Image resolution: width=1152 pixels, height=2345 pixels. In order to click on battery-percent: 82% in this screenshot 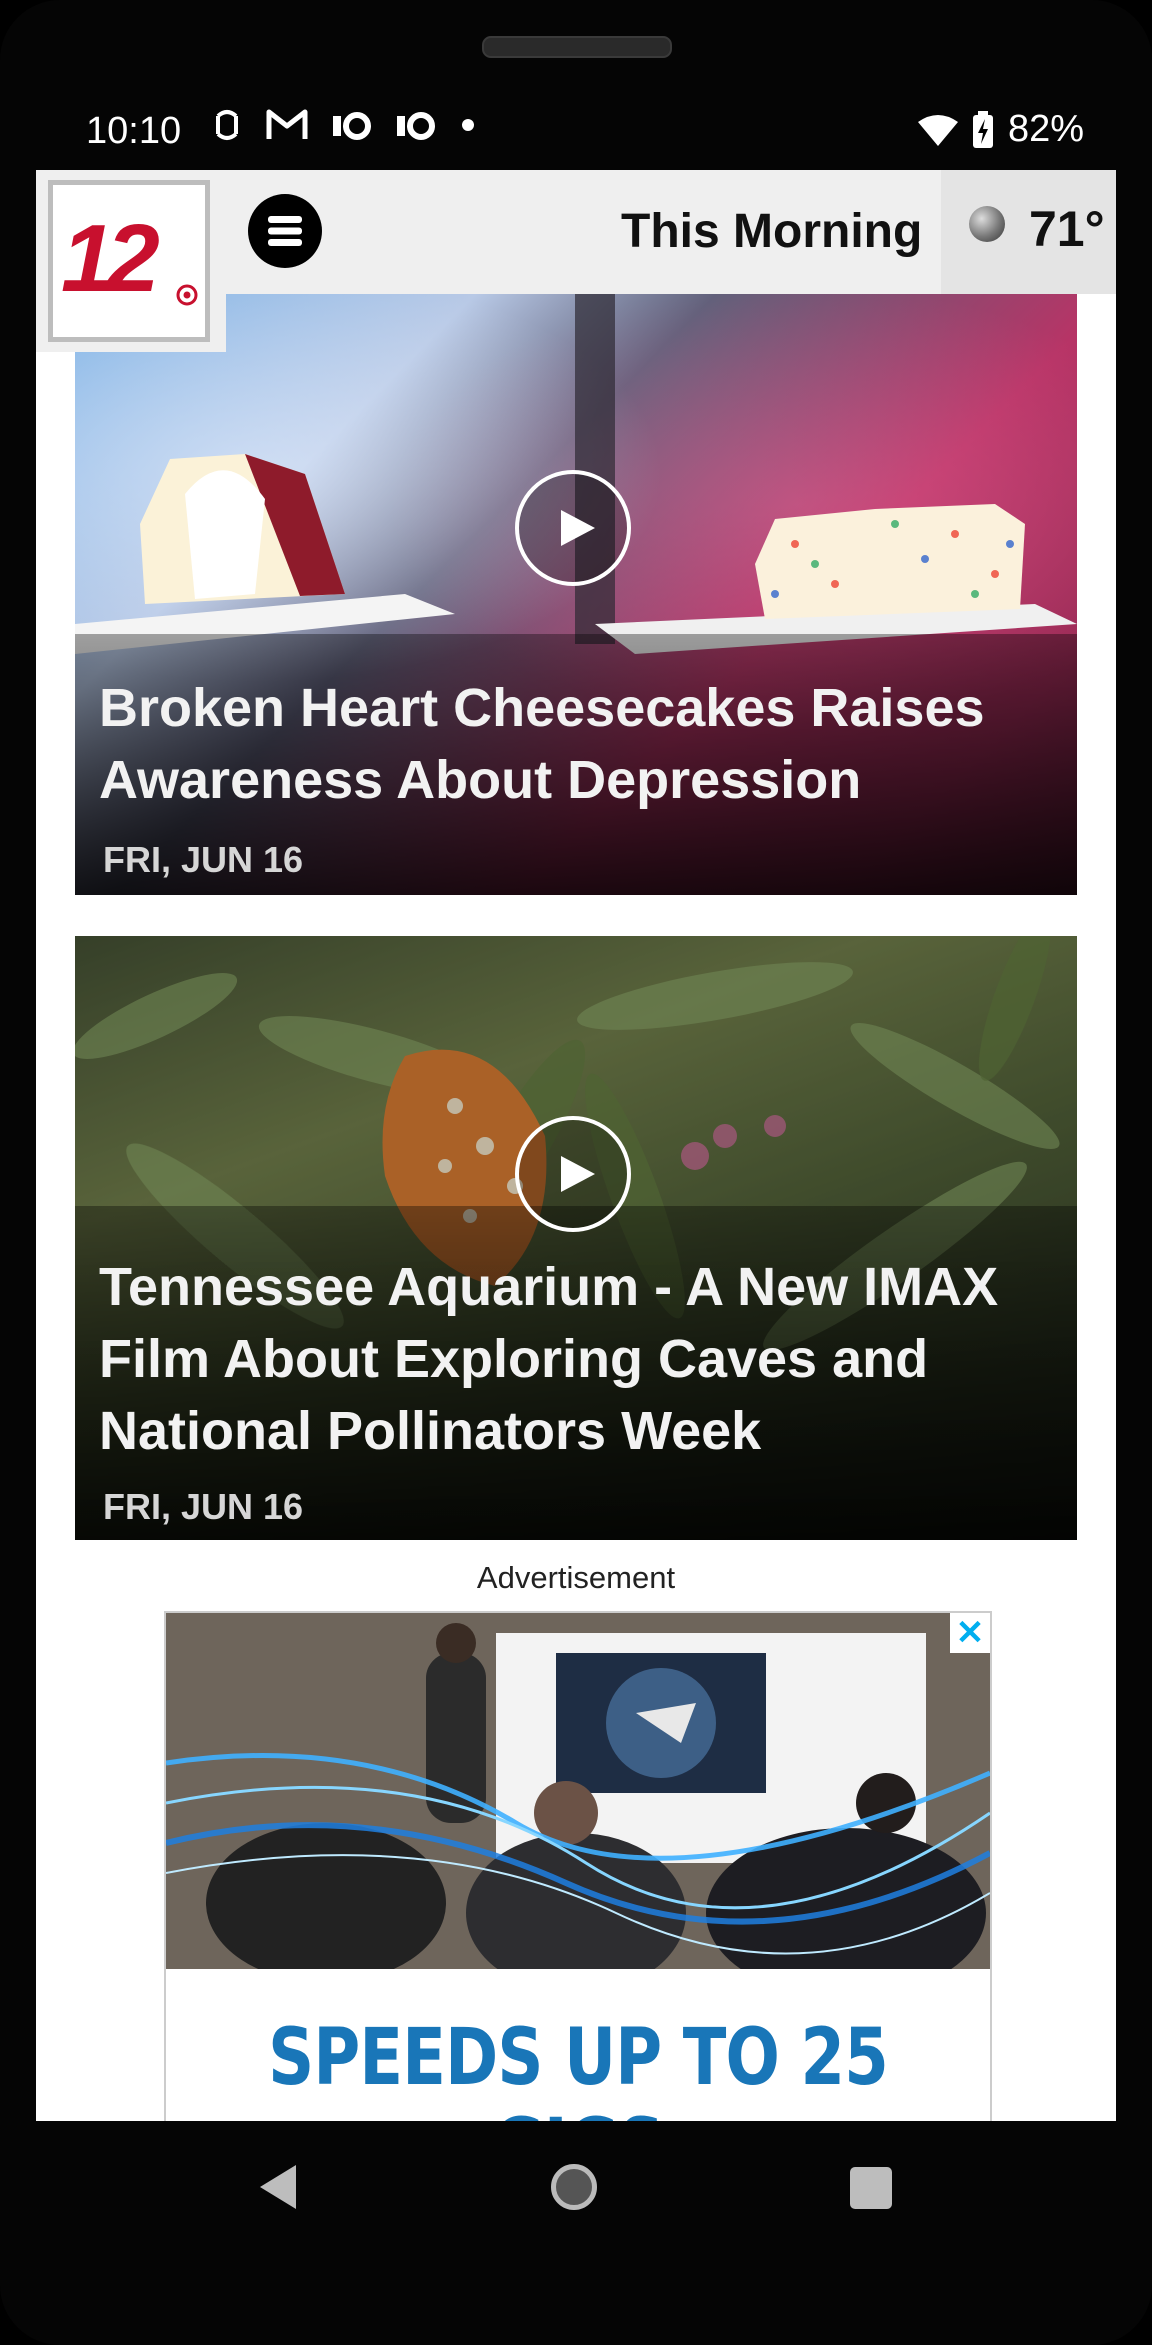, I will do `click(1045, 129)`.